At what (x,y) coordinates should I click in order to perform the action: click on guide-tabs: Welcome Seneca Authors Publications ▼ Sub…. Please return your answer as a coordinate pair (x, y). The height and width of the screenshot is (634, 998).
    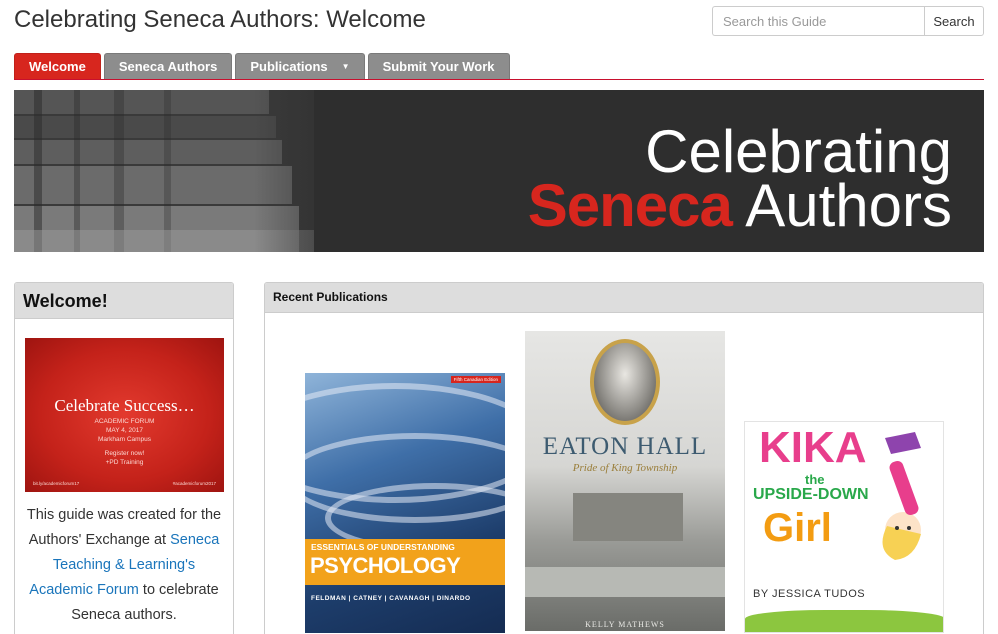
    Looking at the image, I should click on (499, 66).